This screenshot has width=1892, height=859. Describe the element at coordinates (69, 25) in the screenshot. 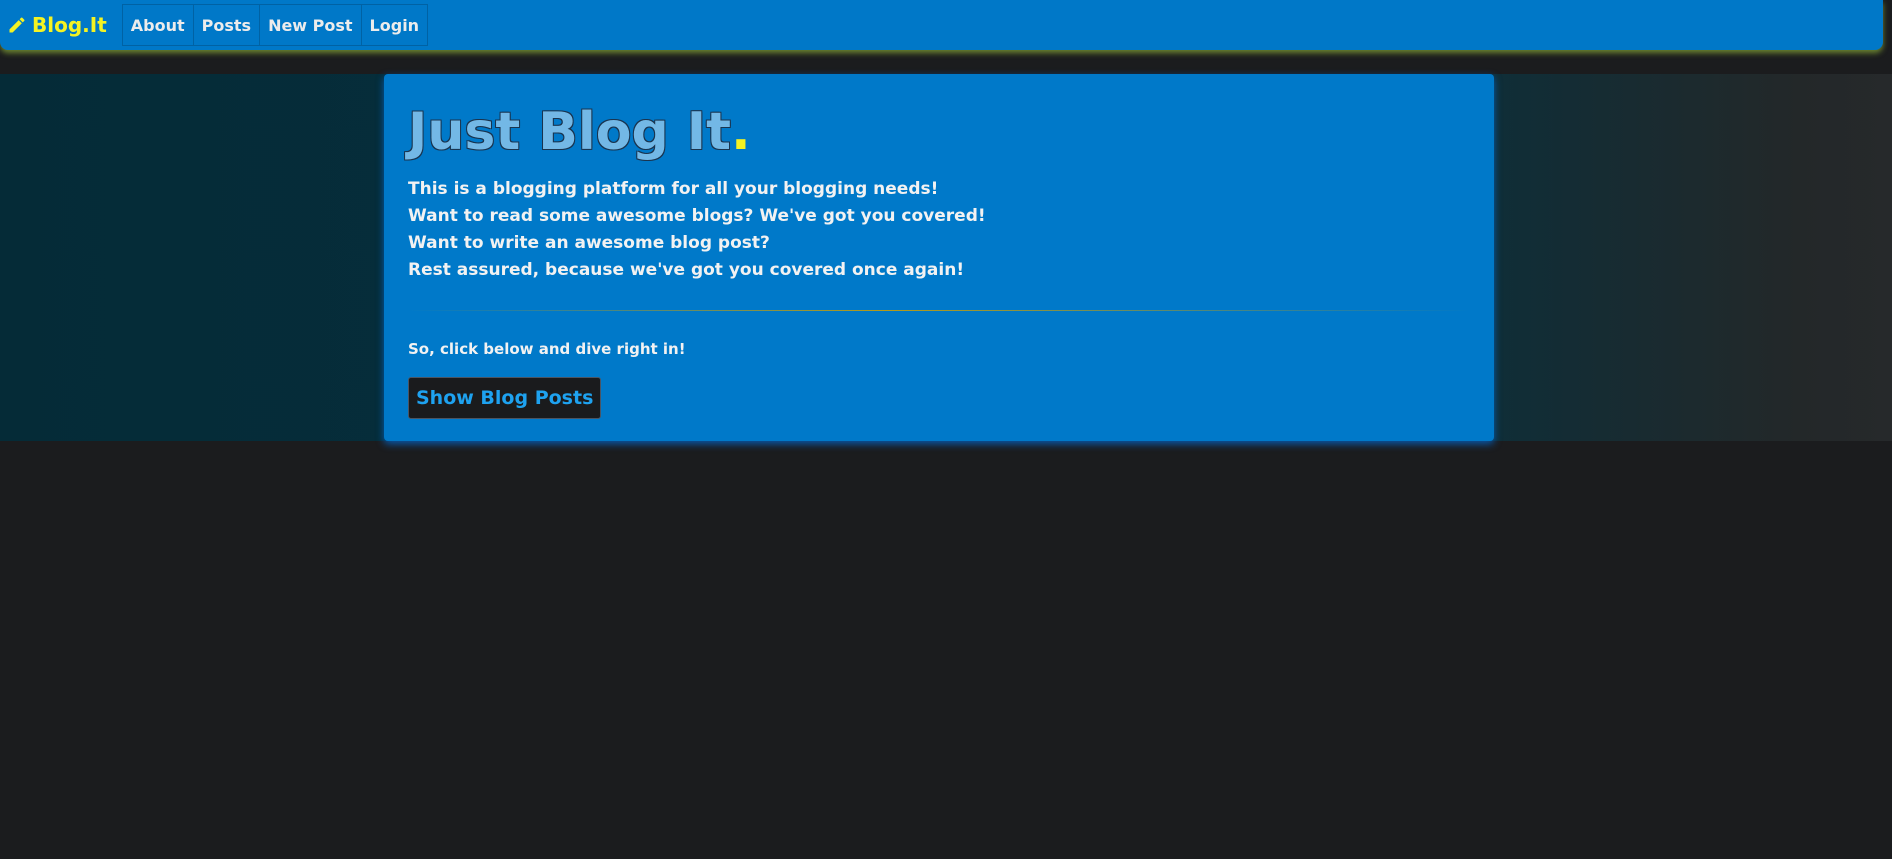

I see `brand-label: Blog.It` at that location.